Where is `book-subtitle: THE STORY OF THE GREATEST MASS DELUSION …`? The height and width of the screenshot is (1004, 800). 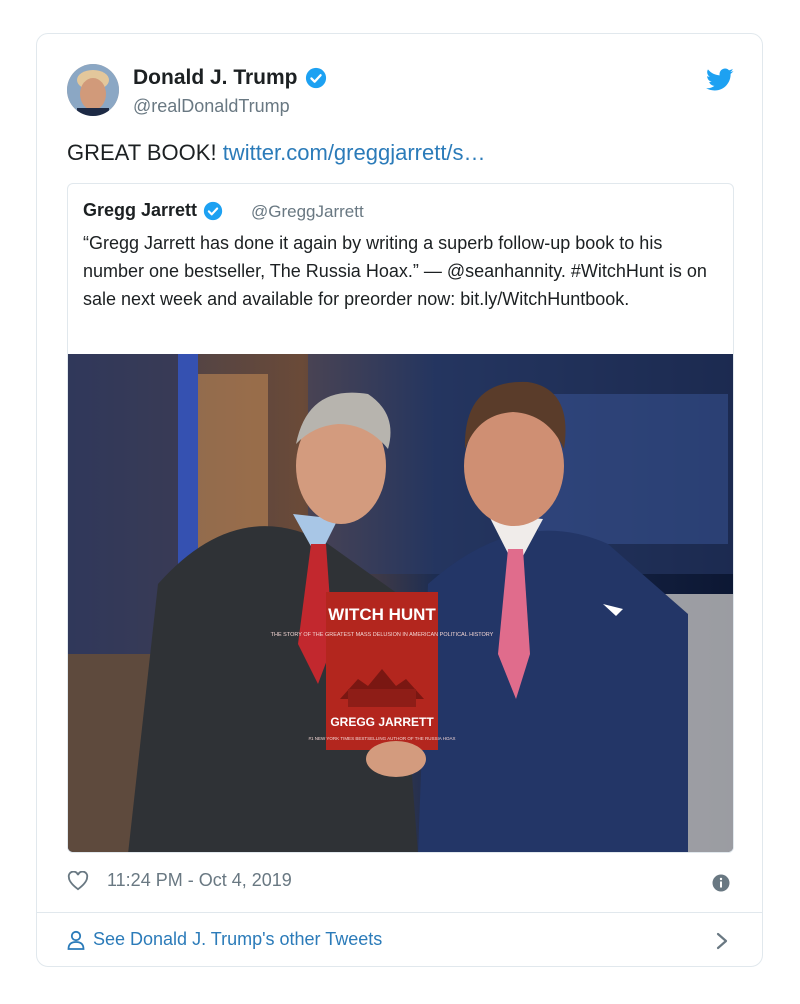
book-subtitle: THE STORY OF THE GREATEST MASS DELUSION … is located at coordinates (382, 635).